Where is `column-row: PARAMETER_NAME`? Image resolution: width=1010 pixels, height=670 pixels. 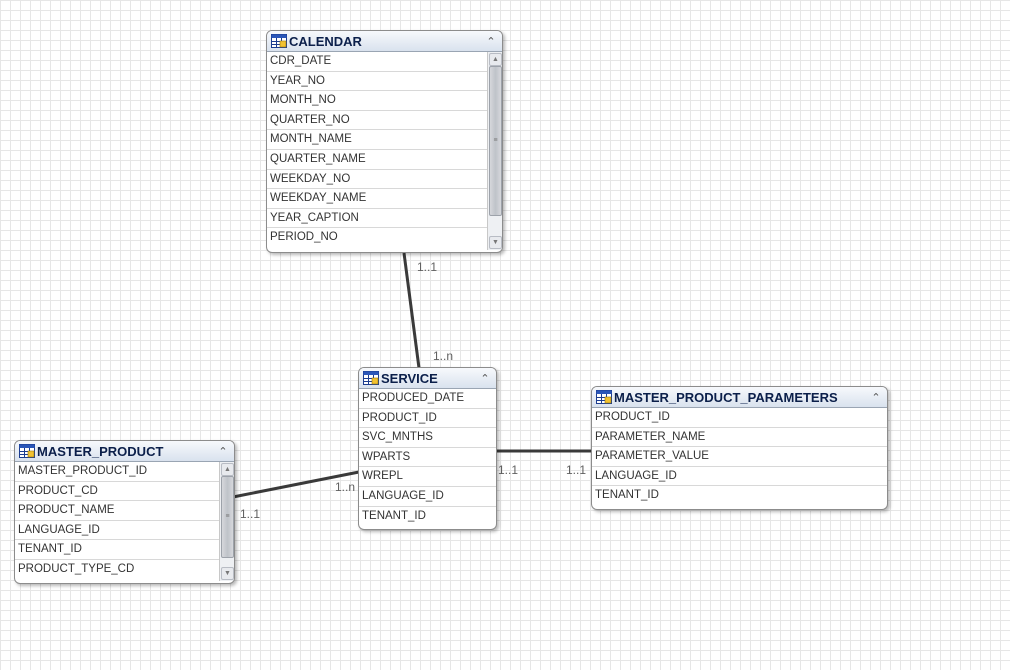
column-row: PARAMETER_NAME is located at coordinates (739, 438).